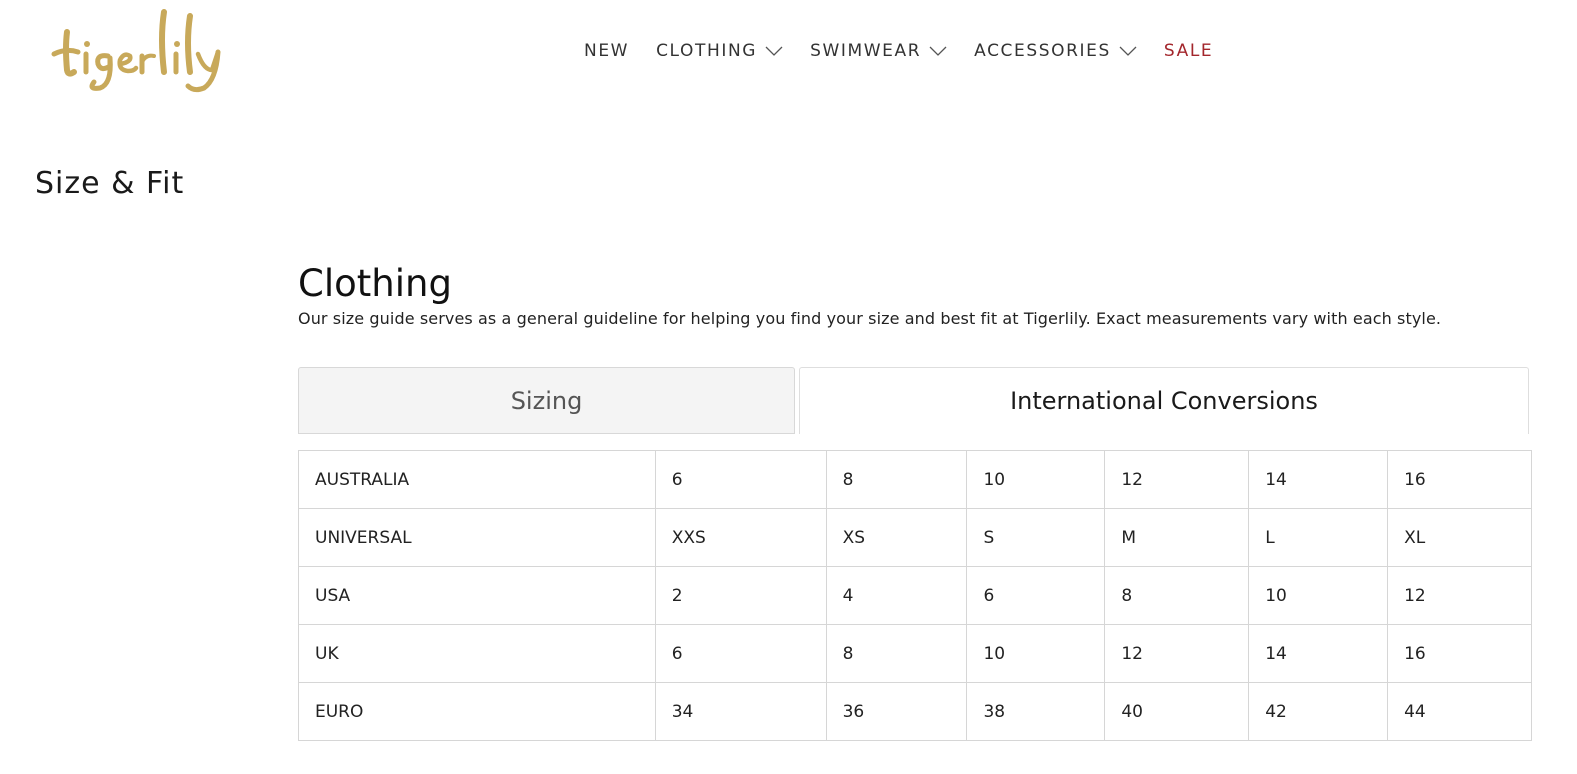 Image resolution: width=1577 pixels, height=774 pixels. I want to click on tab-international-conversions: International Conversions, so click(1164, 400).